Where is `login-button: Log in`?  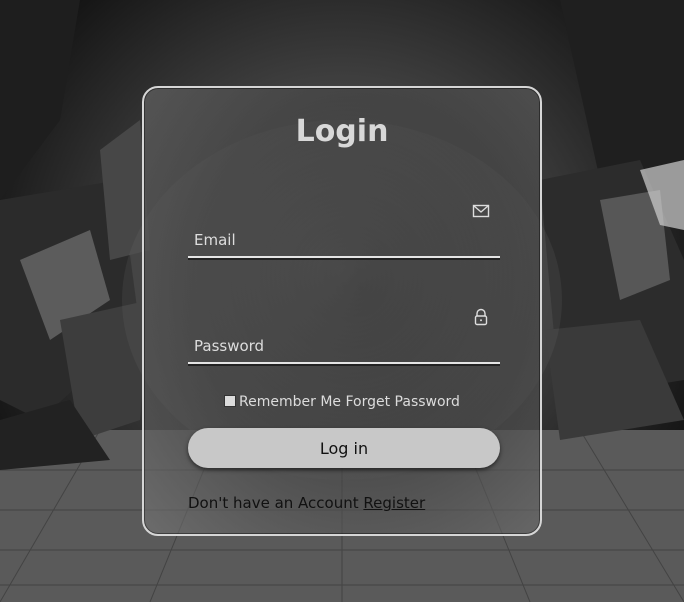 login-button: Log in is located at coordinates (344, 448).